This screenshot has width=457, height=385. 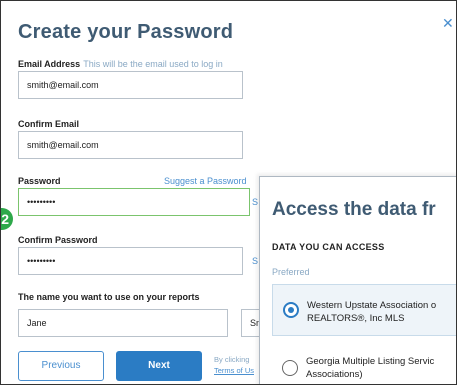 What do you see at coordinates (130, 85) in the screenshot?
I see `email-field: smith@email.com` at bounding box center [130, 85].